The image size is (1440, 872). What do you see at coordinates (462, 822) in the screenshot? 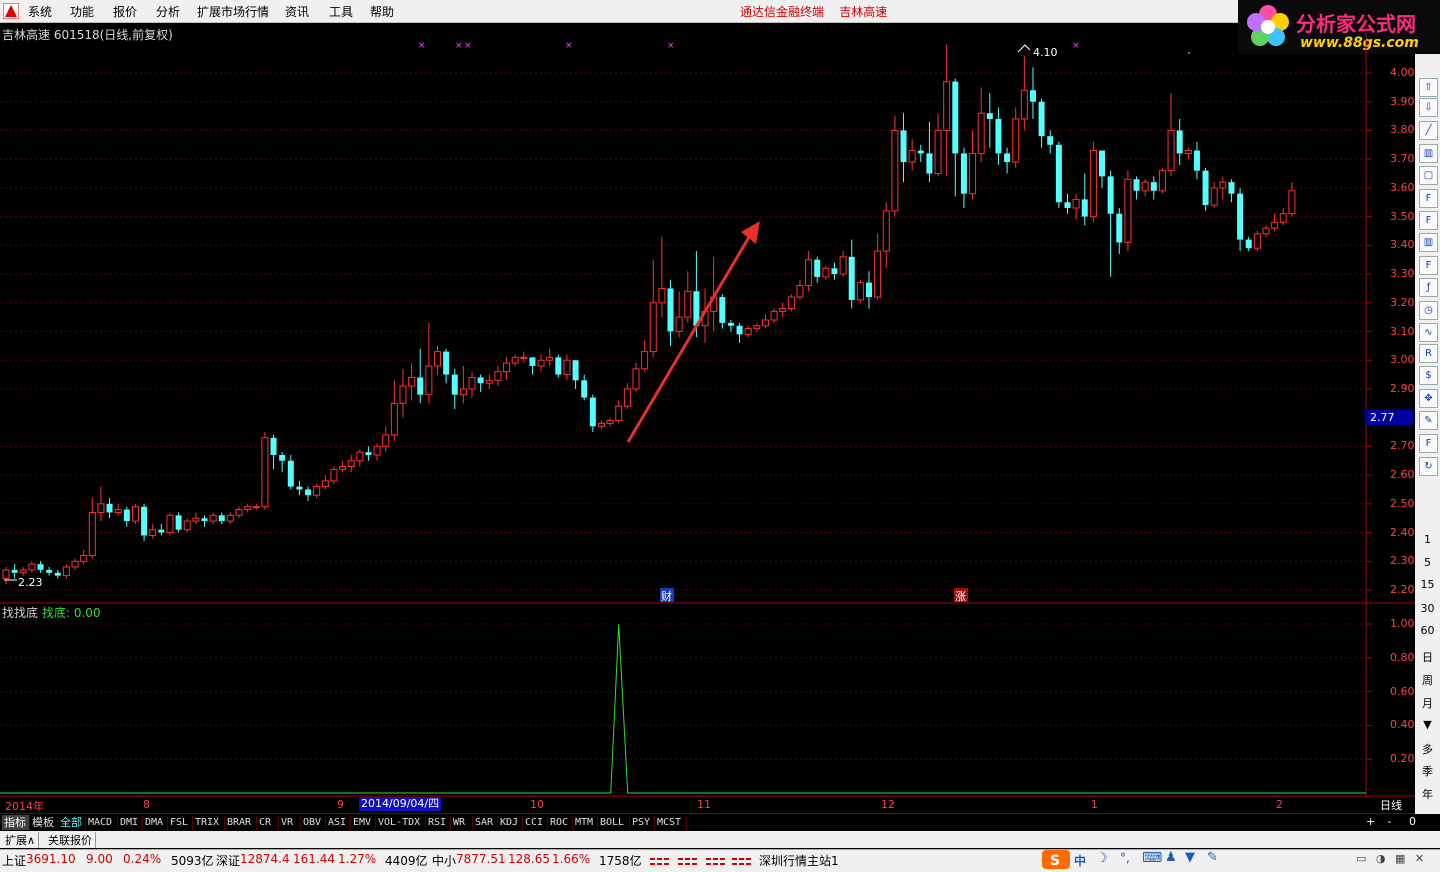
I see `indicator-tab: WR` at bounding box center [462, 822].